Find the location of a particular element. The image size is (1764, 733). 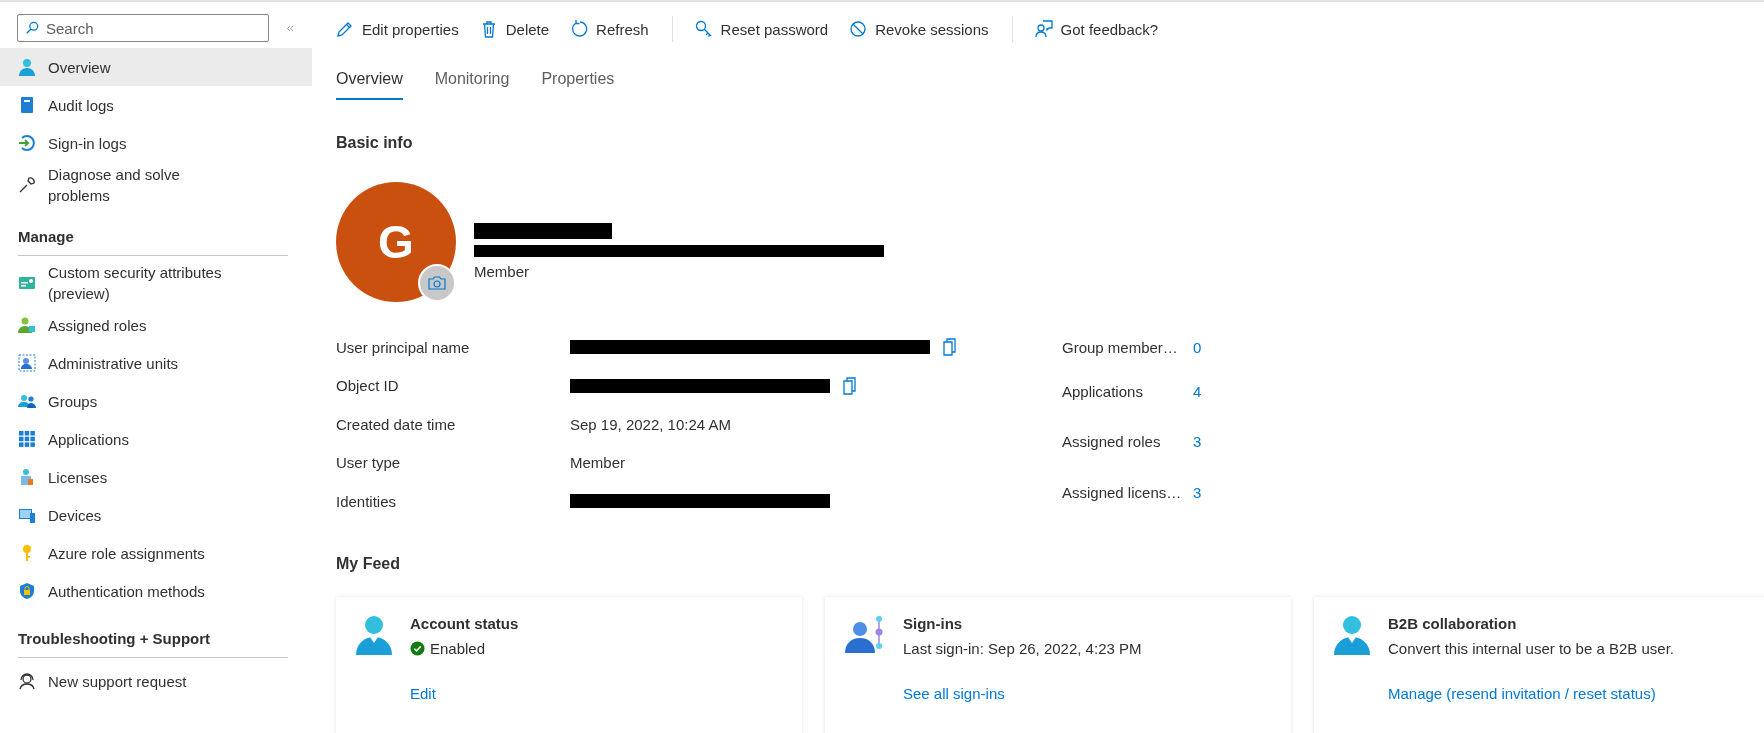

tab: Overview is located at coordinates (369, 82).